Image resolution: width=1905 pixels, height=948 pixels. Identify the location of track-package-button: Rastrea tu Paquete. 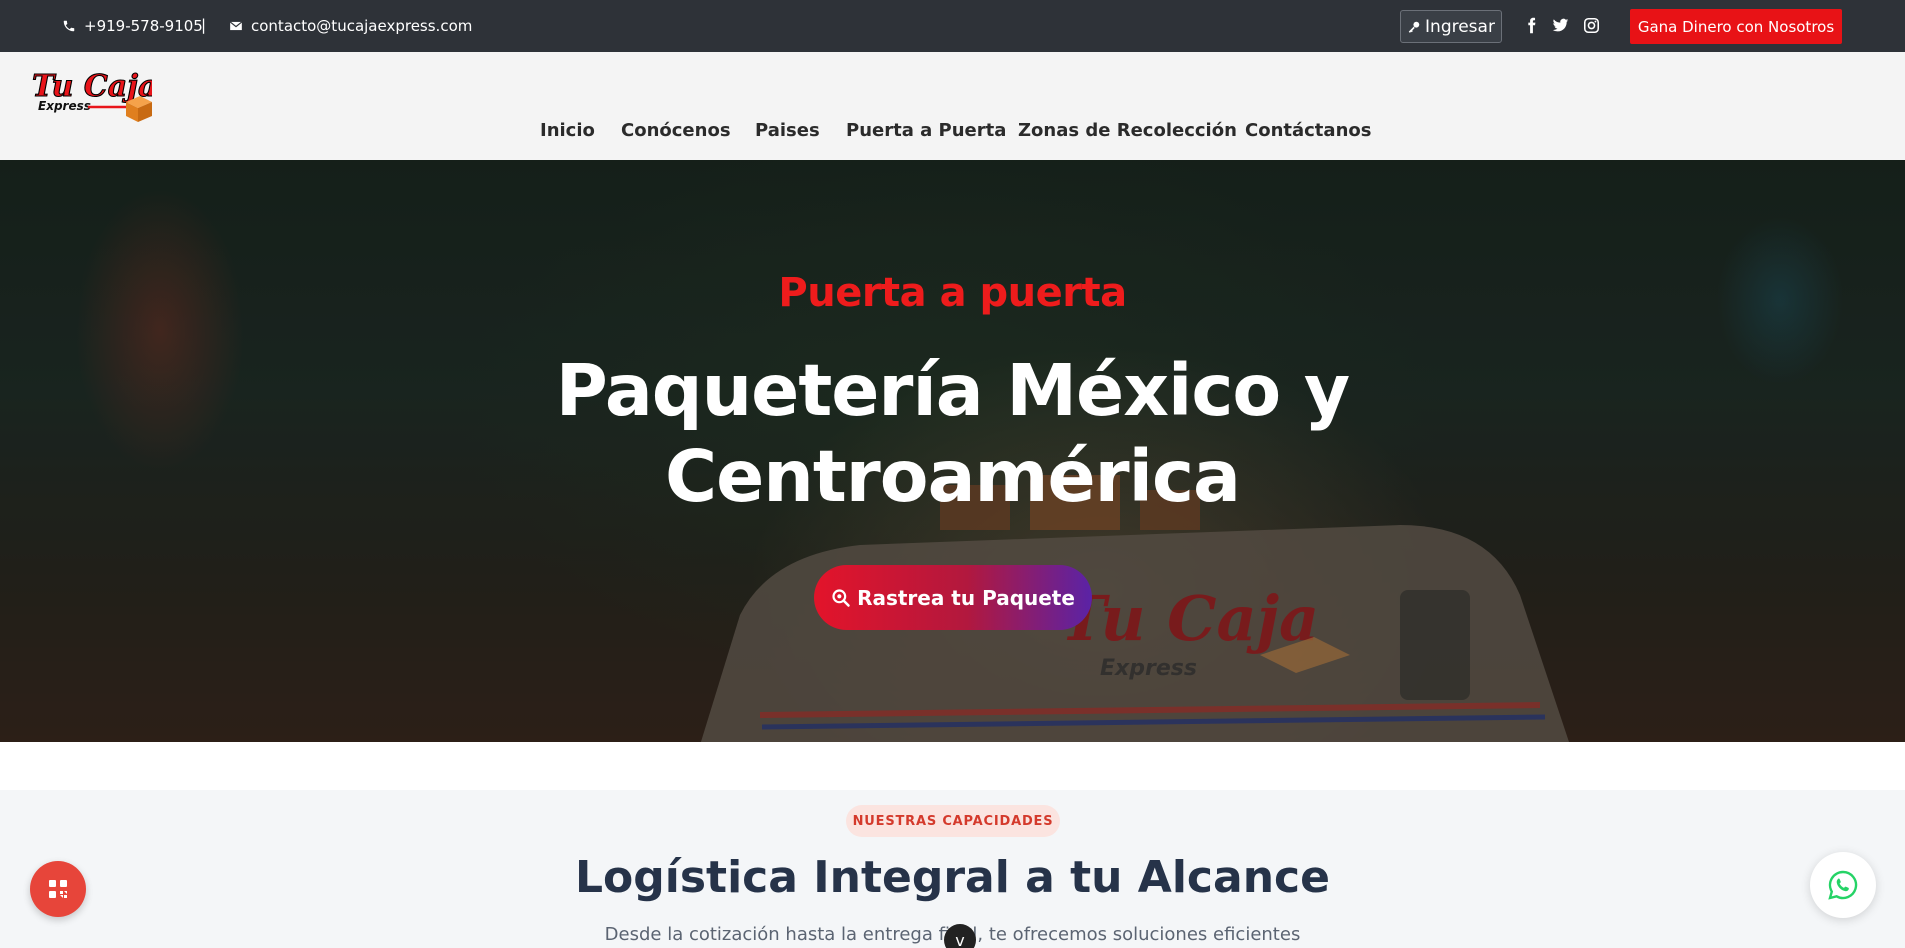
(953, 597).